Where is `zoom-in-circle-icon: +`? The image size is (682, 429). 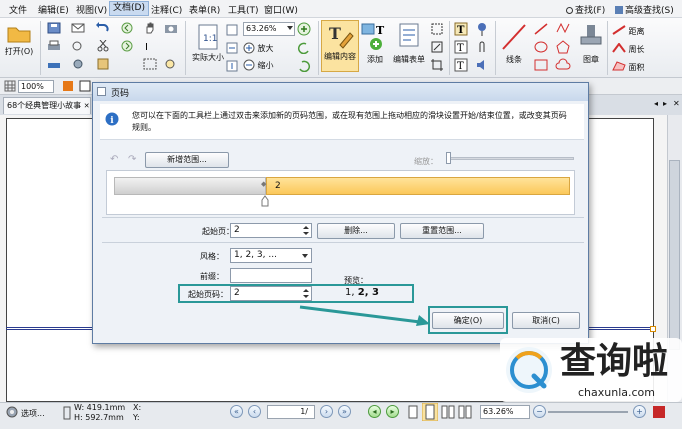
zoom-in-circle-icon: + is located at coordinates (639, 411).